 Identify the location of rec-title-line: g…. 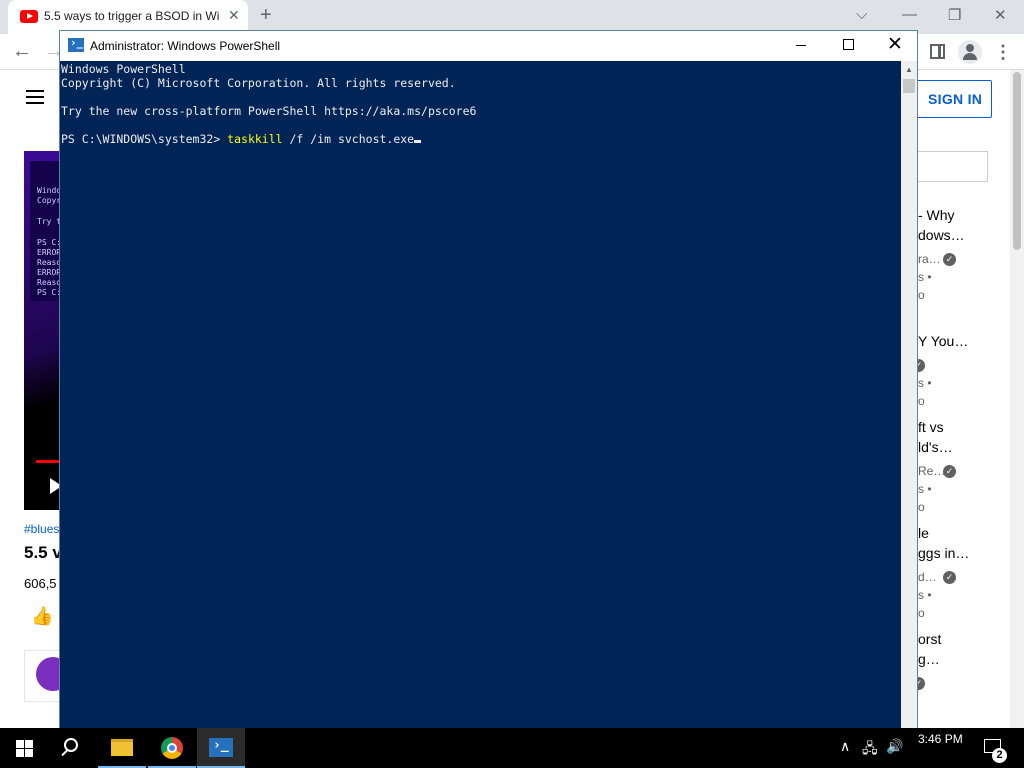
(929, 659).